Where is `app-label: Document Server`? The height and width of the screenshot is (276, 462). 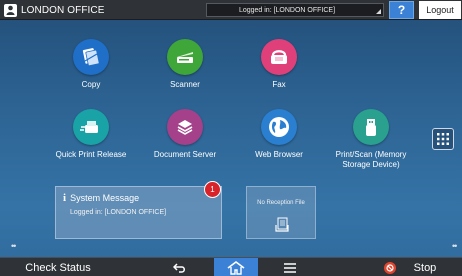
app-label: Document Server is located at coordinates (185, 154).